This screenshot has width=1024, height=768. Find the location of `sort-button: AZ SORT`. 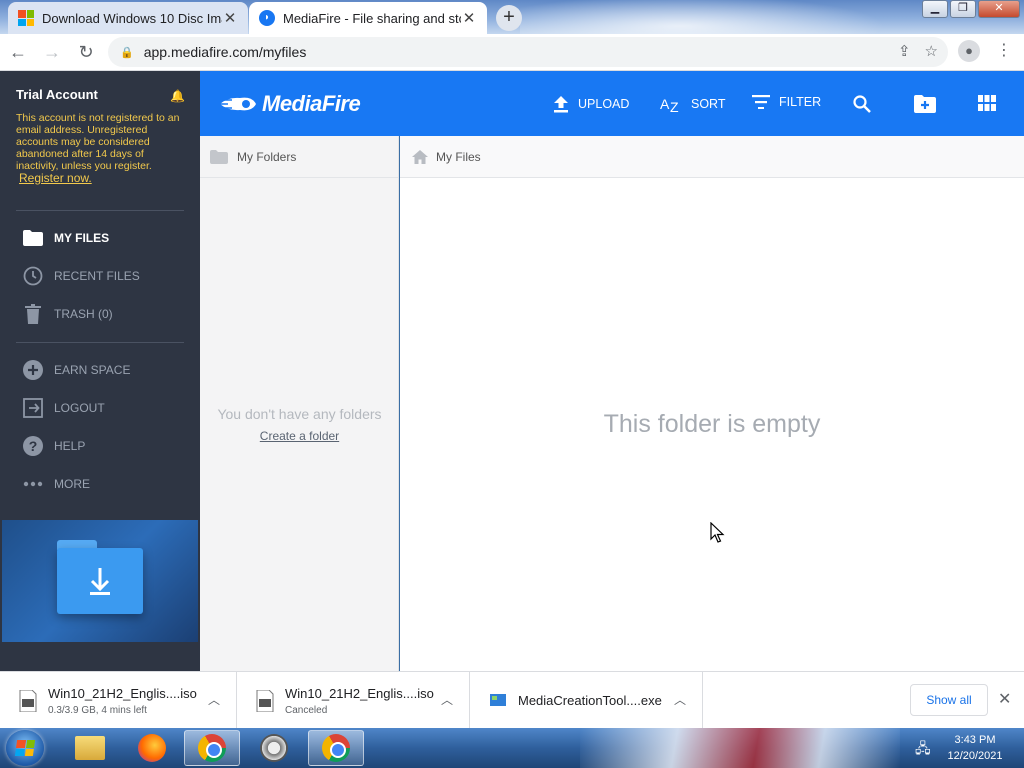

sort-button: AZ SORT is located at coordinates (693, 104).